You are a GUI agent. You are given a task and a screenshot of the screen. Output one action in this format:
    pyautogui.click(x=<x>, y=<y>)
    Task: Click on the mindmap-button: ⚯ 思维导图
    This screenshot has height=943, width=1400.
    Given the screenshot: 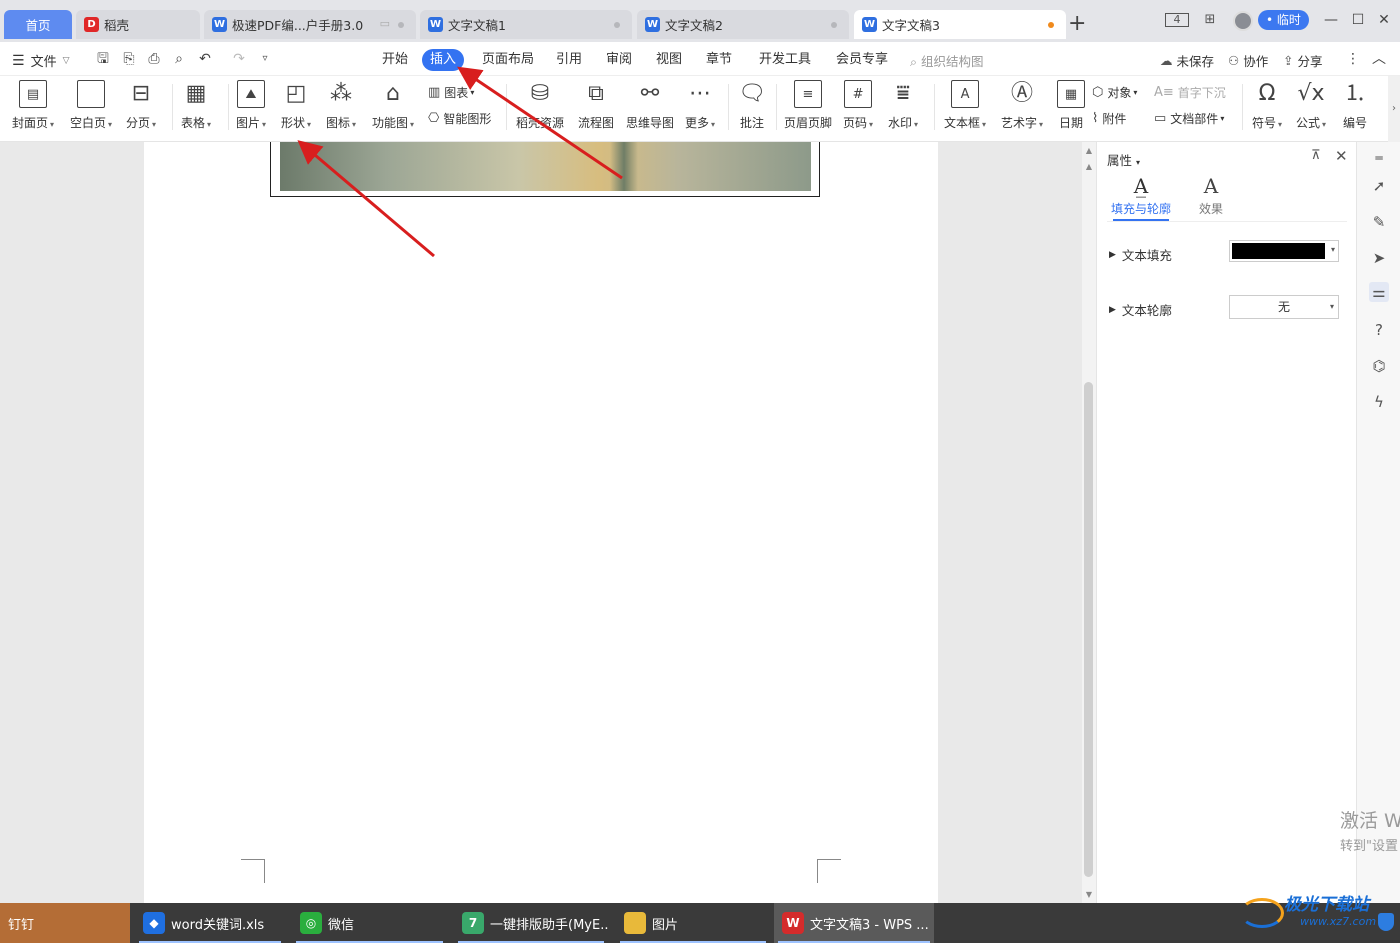 What is the action you would take?
    pyautogui.click(x=650, y=108)
    